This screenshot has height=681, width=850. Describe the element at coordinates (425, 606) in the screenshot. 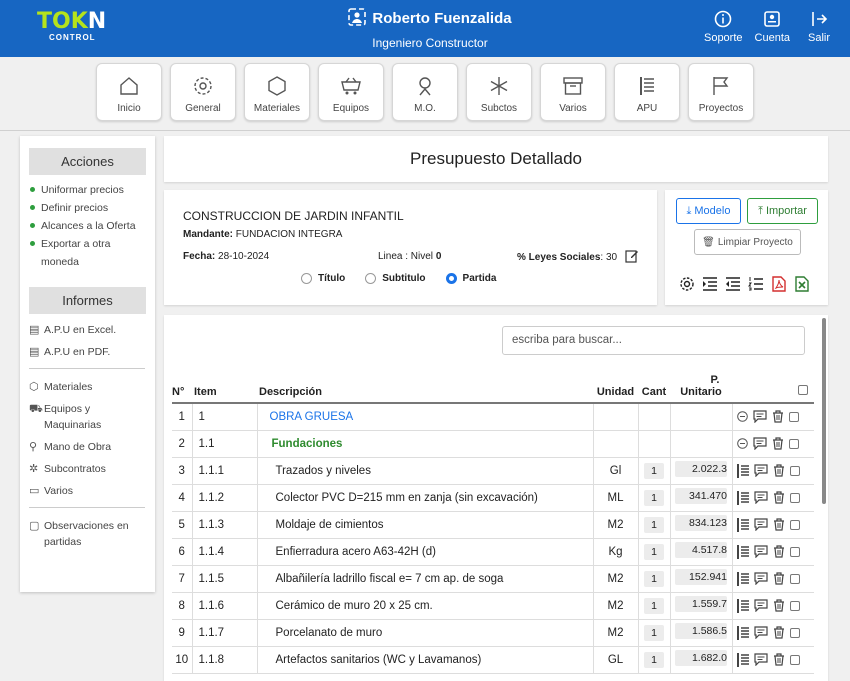

I see `row-description: Cerámico de muro 20 x 25 cm.` at that location.